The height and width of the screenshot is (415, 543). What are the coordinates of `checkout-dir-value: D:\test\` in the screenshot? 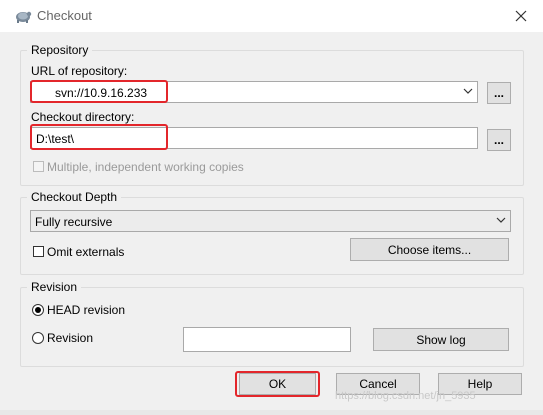 It's located at (55, 139).